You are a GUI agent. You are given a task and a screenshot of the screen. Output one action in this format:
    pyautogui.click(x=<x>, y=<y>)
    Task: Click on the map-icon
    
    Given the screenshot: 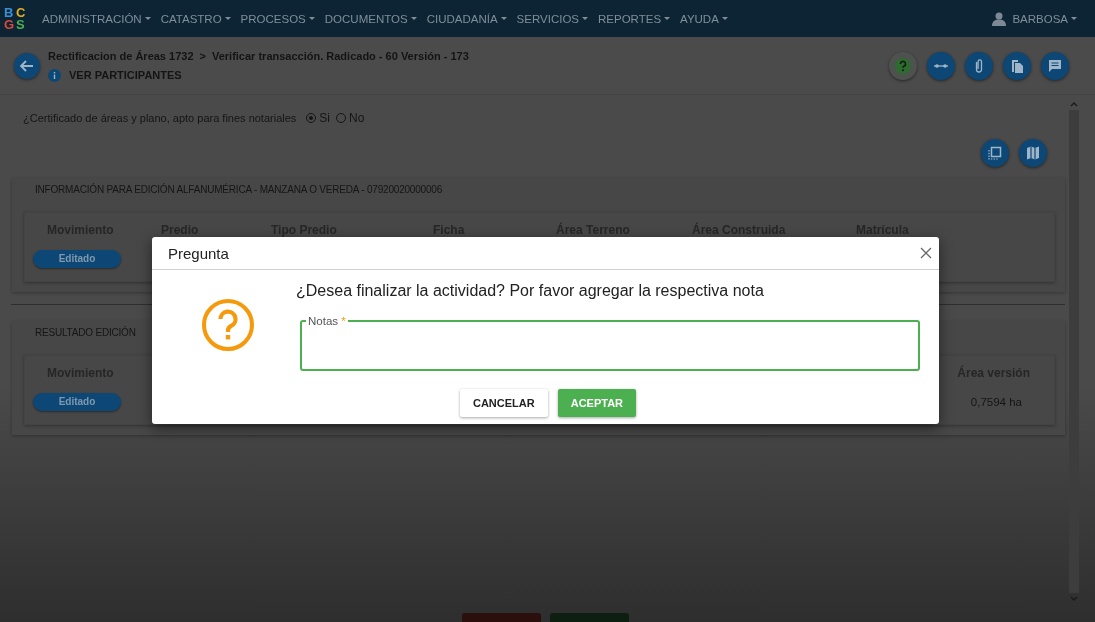 What is the action you would take?
    pyautogui.click(x=1033, y=153)
    